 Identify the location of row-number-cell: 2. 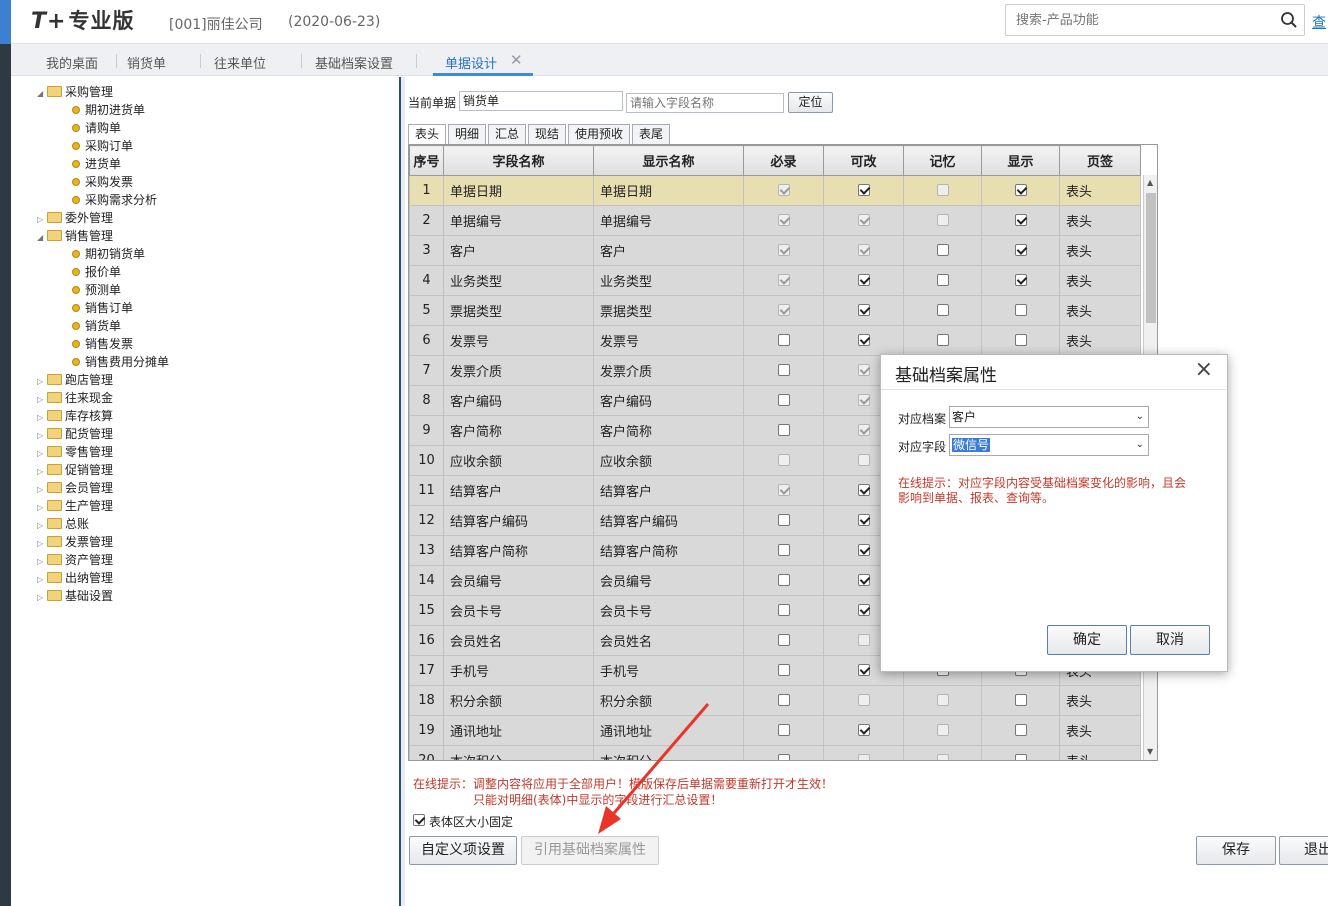
(426, 220).